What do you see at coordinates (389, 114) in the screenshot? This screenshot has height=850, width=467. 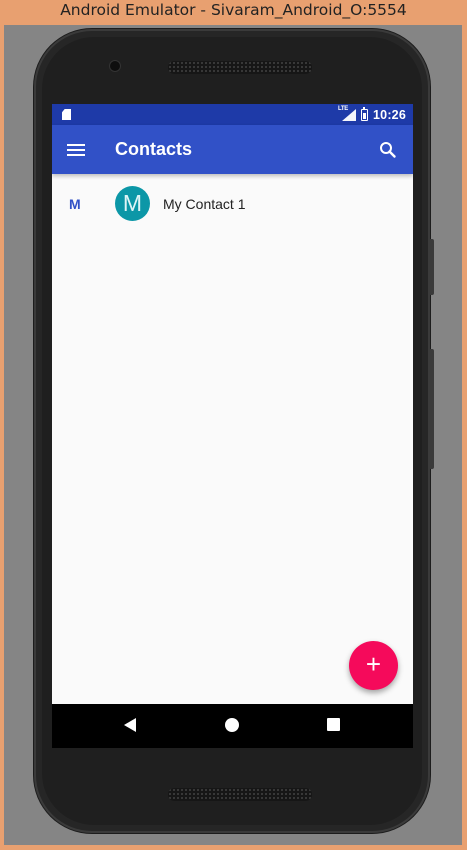 I see `status-time: 10:26` at bounding box center [389, 114].